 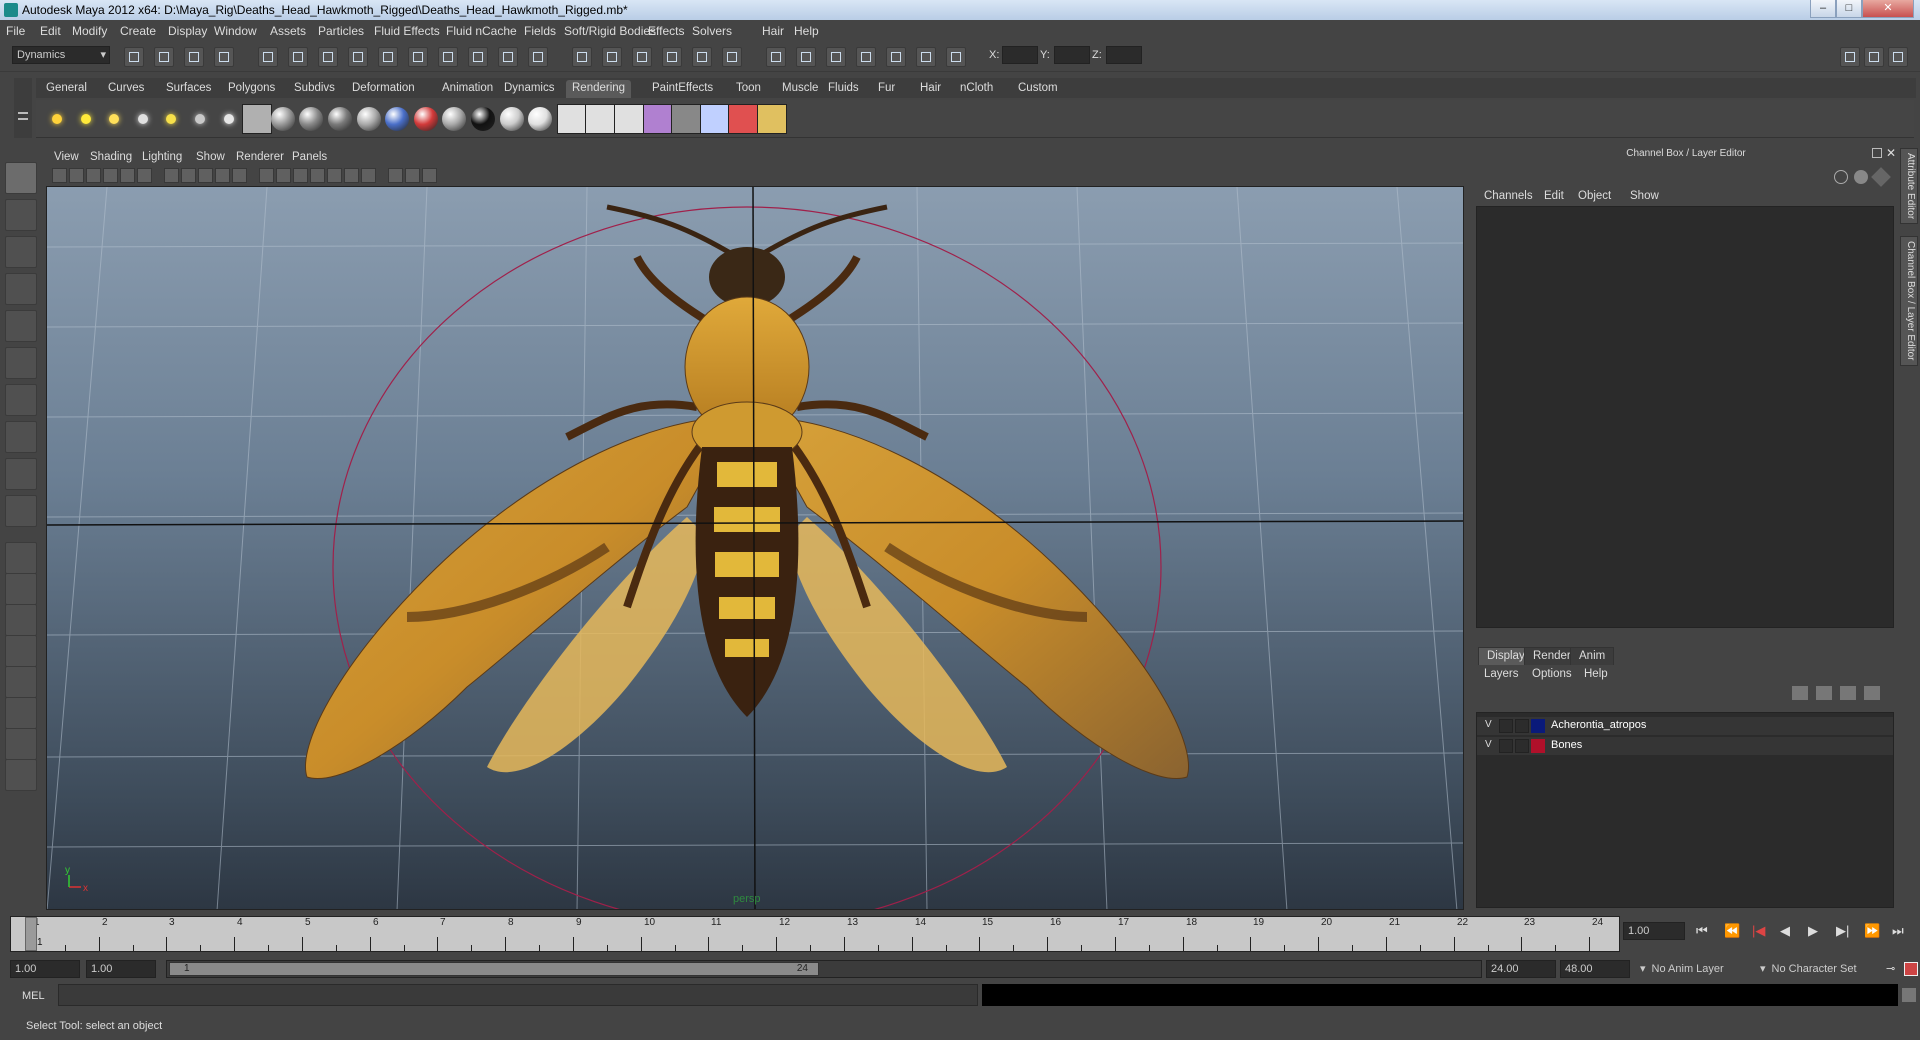 What do you see at coordinates (239, 175) in the screenshot?
I see `safe-title-icon` at bounding box center [239, 175].